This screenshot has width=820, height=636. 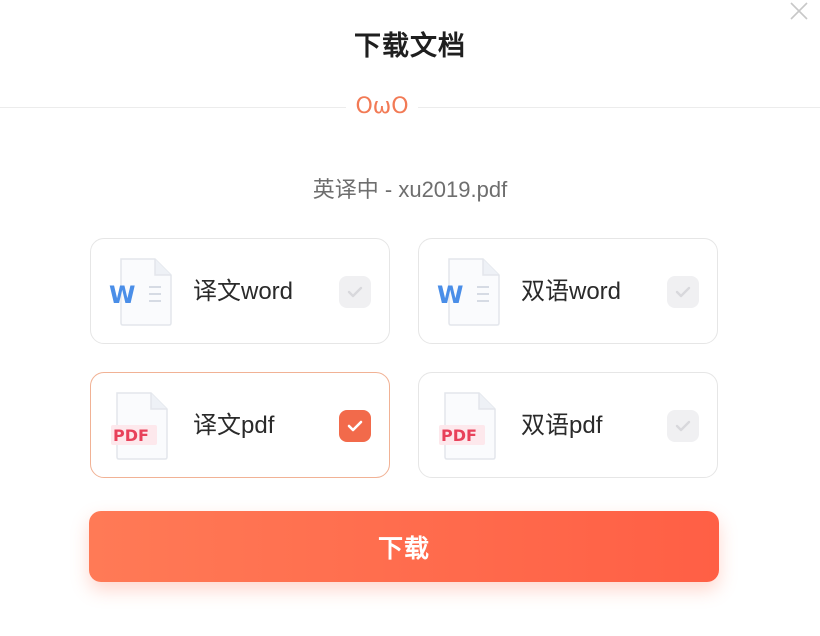 I want to click on option-bilingual-word: W 双语word, so click(x=568, y=291).